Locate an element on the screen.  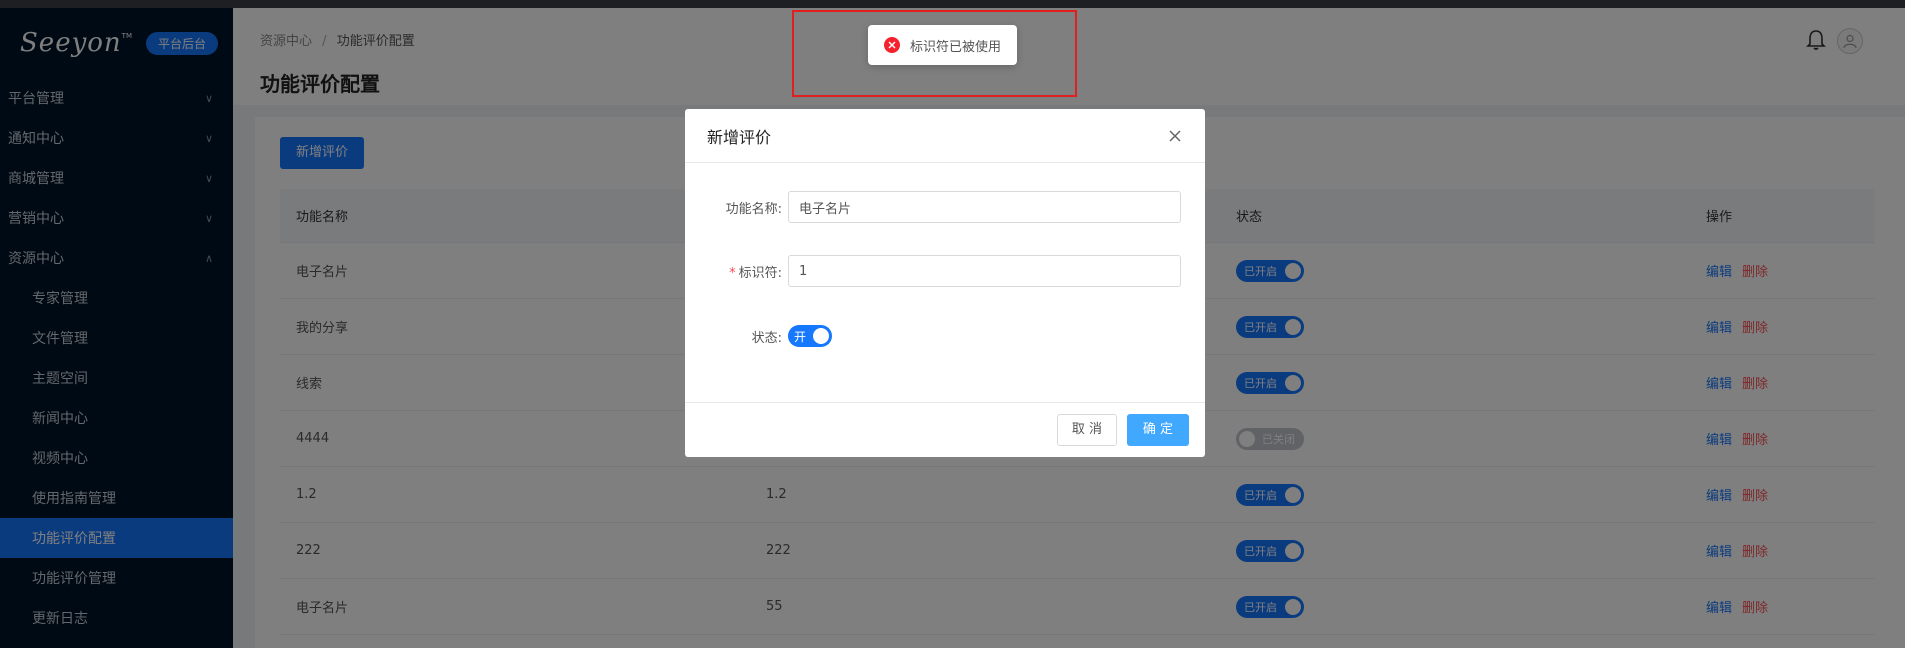
dialog-title: 新增评价 is located at coordinates (739, 137).